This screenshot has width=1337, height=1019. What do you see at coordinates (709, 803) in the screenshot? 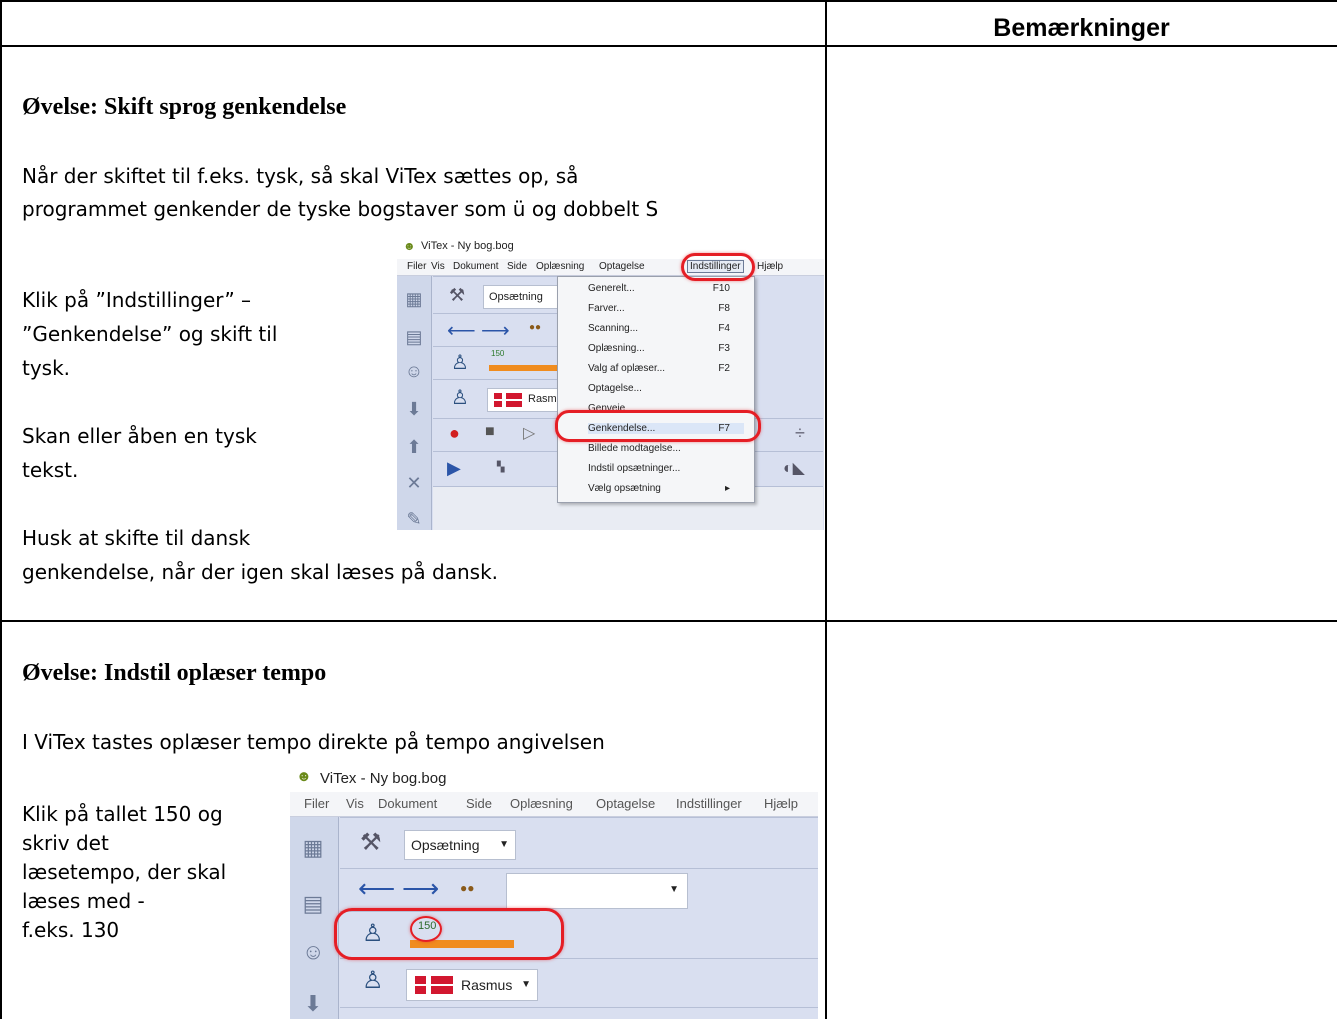
I see `menu-indstillinger: Indstillinger` at bounding box center [709, 803].